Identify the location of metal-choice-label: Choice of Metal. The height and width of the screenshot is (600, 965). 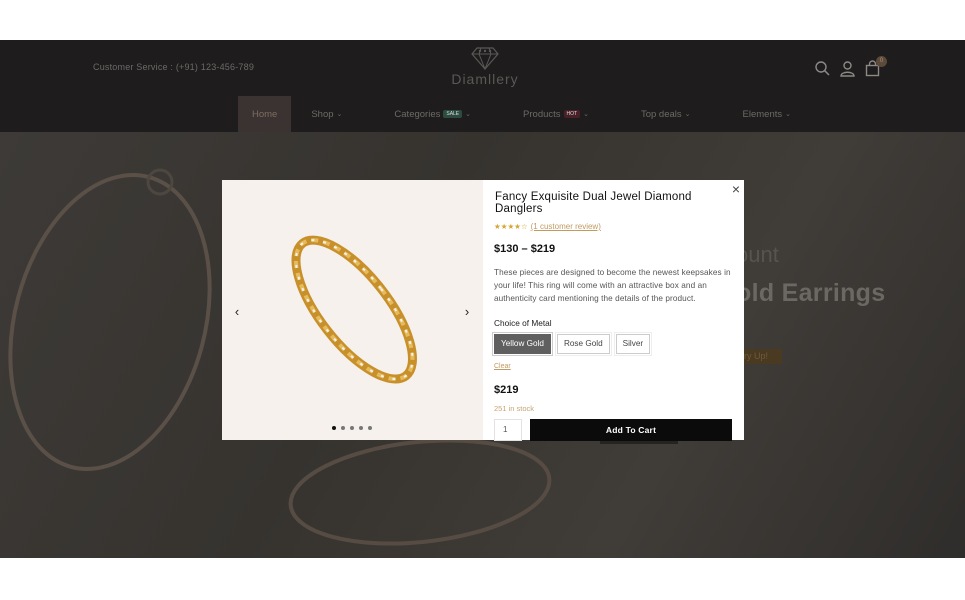
(523, 322).